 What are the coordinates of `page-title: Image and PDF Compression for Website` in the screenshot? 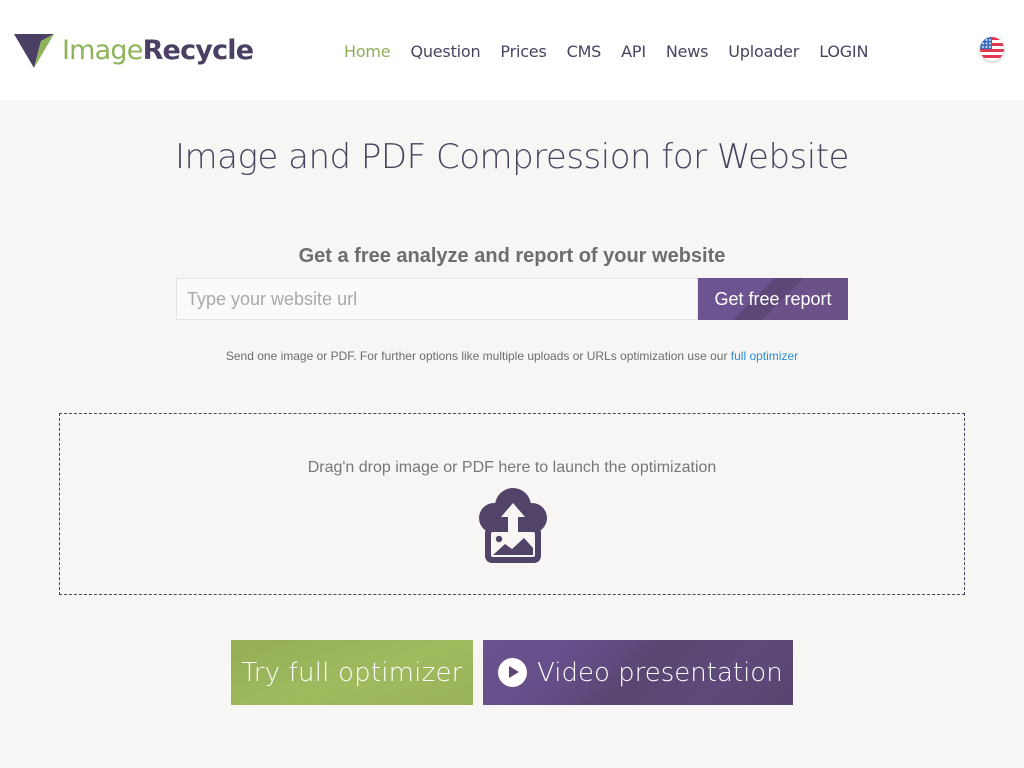 It's located at (512, 157).